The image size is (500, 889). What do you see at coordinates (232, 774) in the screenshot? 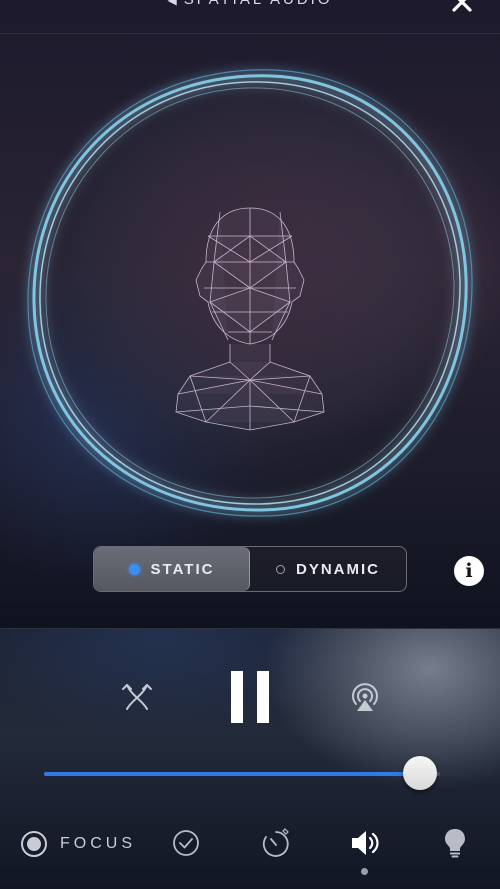
I see `volume-slider-fill` at bounding box center [232, 774].